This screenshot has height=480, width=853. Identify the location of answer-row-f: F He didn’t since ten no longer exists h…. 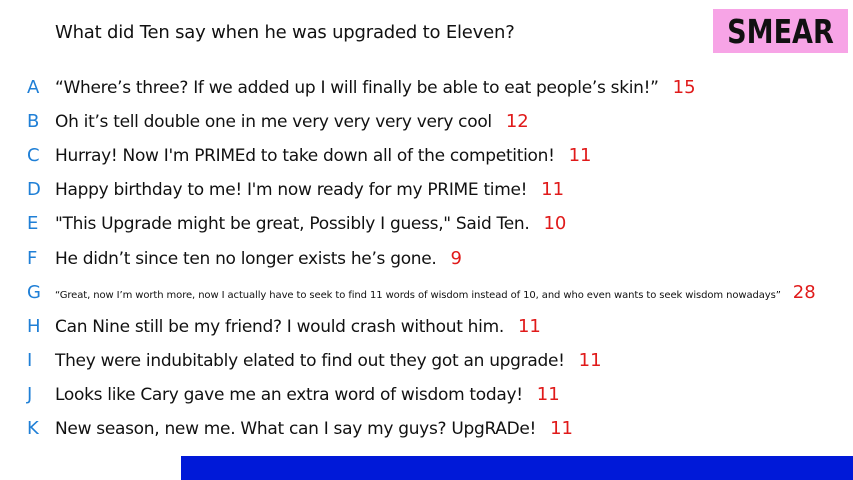
(426, 258).